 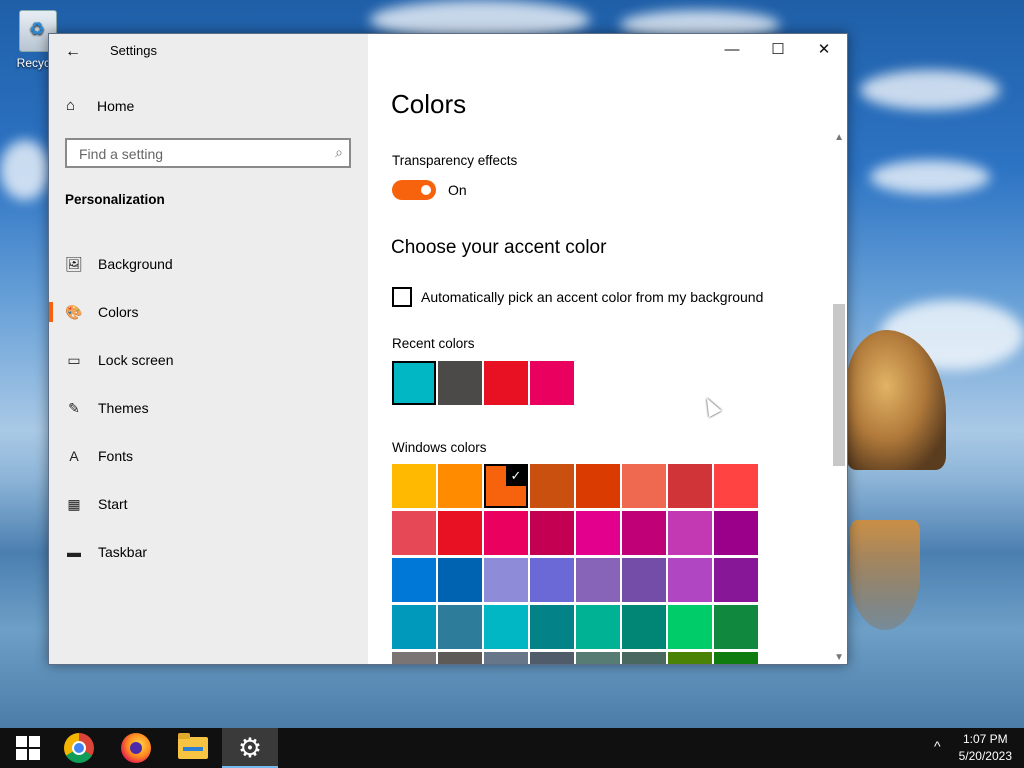 What do you see at coordinates (339, 152) in the screenshot?
I see `search-icon: ⌕` at bounding box center [339, 152].